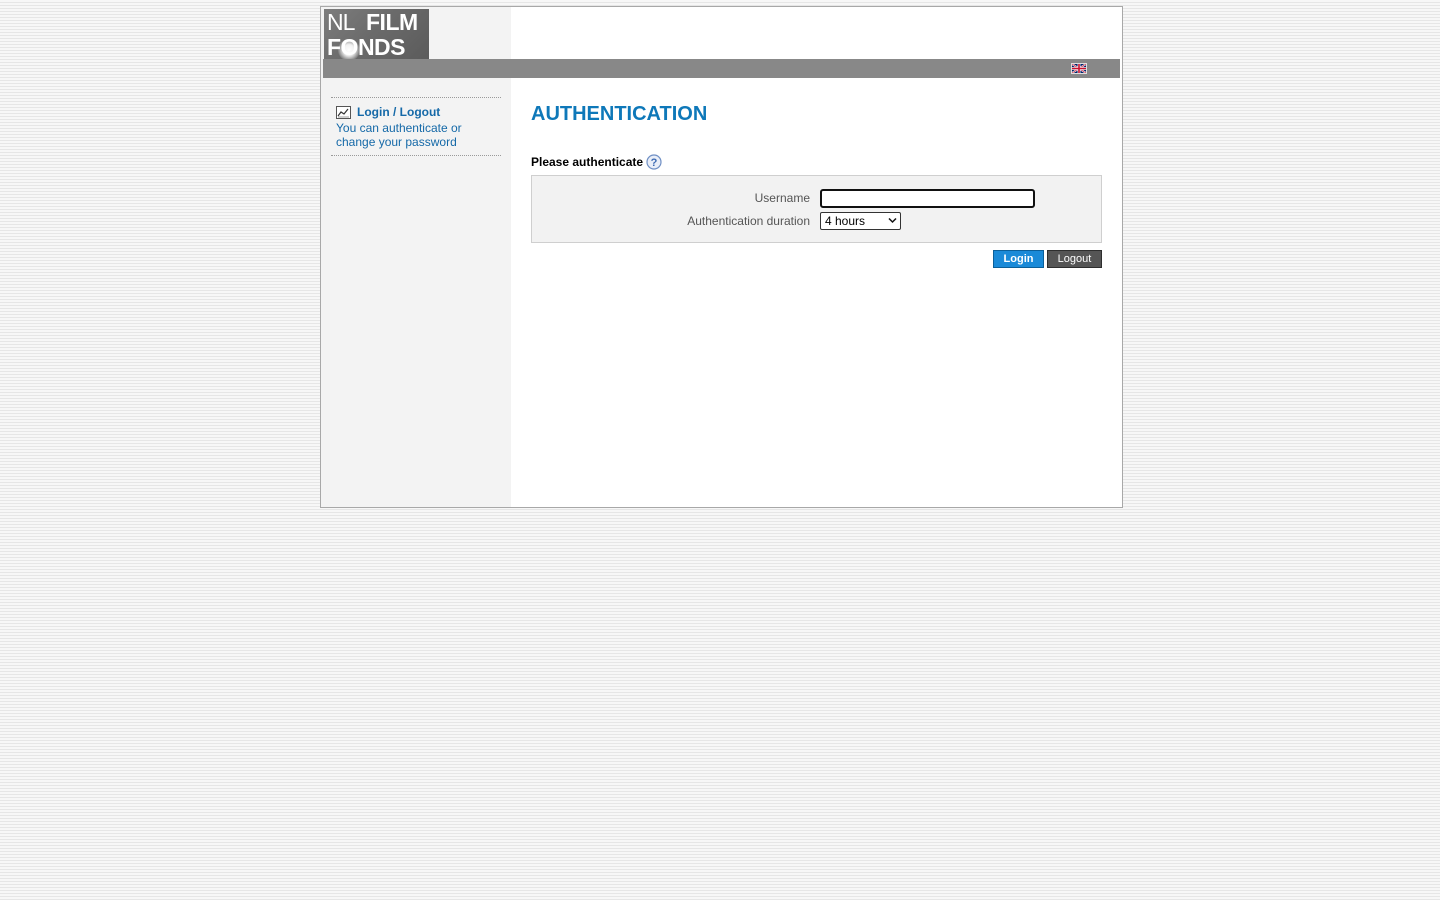 The height and width of the screenshot is (900, 1440). I want to click on authentication-form: Username Authentication duration 4 hours, so click(816, 209).